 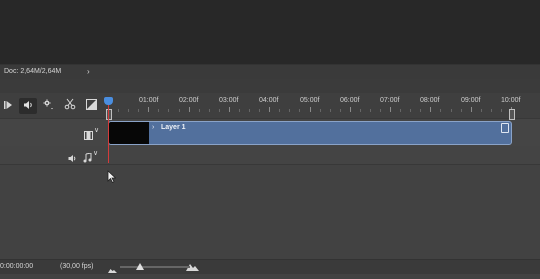 I want to click on status-menu-arrow: ›, so click(x=88, y=72).